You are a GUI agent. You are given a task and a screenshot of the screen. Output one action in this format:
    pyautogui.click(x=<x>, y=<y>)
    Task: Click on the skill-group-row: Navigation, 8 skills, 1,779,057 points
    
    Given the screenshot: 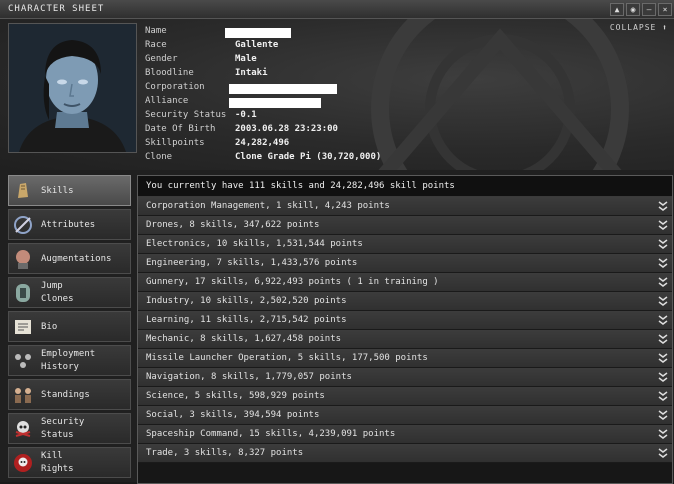 What is the action you would take?
    pyautogui.click(x=405, y=377)
    